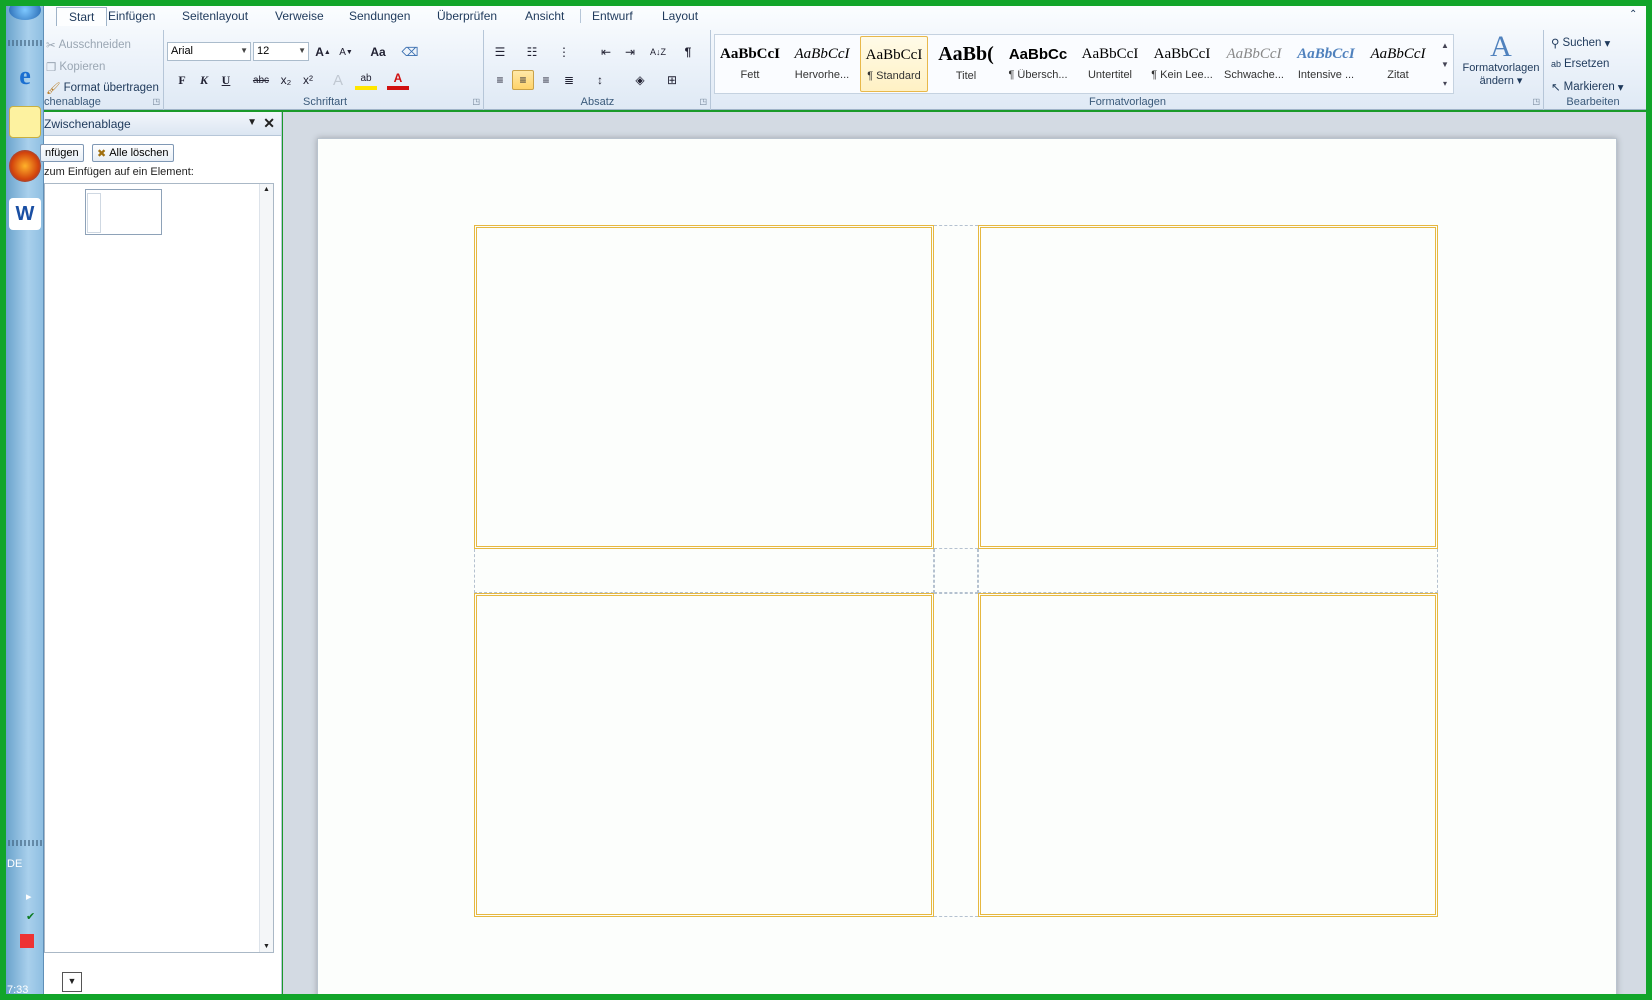 This screenshot has height=1000, width=1652. I want to click on text-effects-icon: A, so click(338, 80).